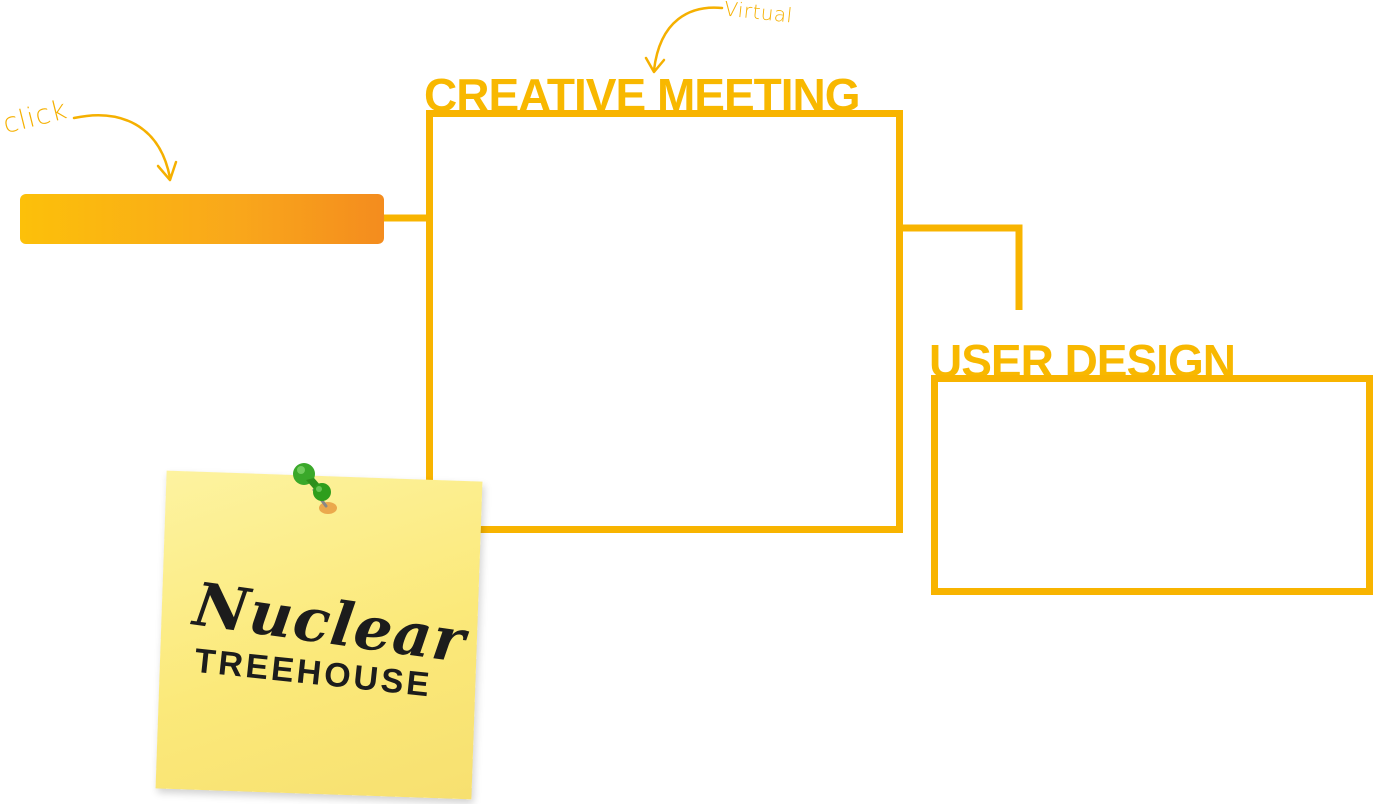 Image resolution: width=1374 pixels, height=804 pixels. I want to click on connector-creative-to-user, so click(961, 267).